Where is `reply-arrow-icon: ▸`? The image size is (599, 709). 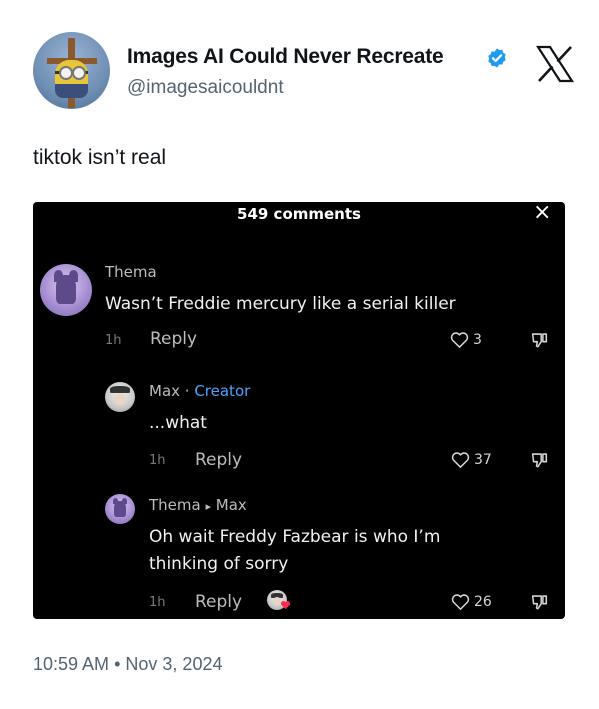 reply-arrow-icon: ▸ is located at coordinates (208, 506).